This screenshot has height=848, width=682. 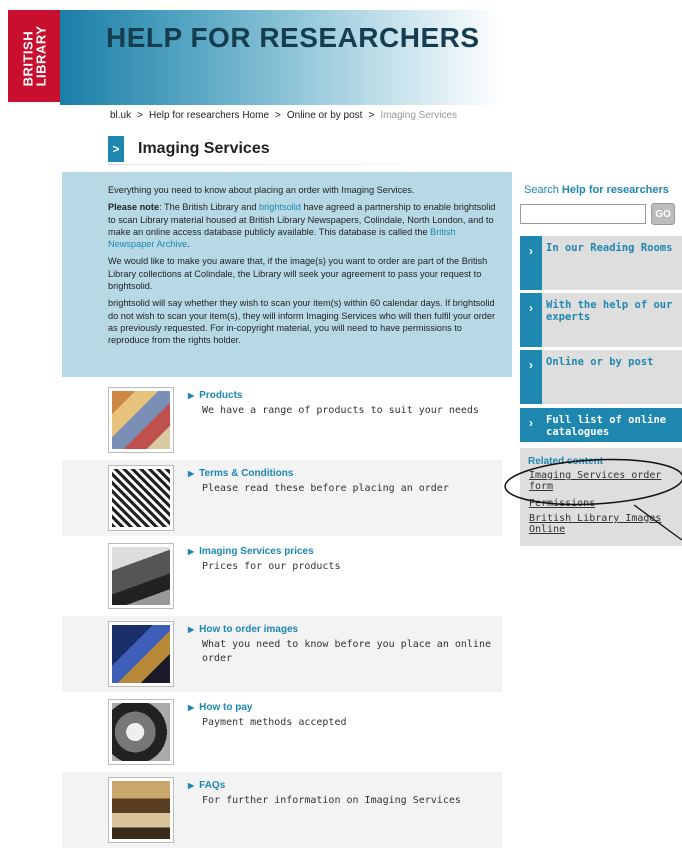 What do you see at coordinates (28, 58) in the screenshot?
I see `logo-line-1: BRITISH` at bounding box center [28, 58].